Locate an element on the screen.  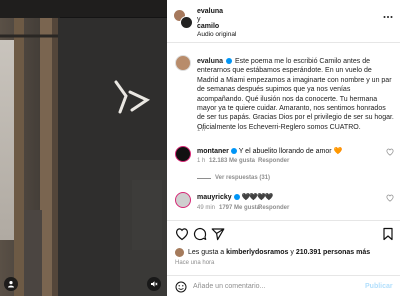
share-icon is located at coordinates (218, 234).